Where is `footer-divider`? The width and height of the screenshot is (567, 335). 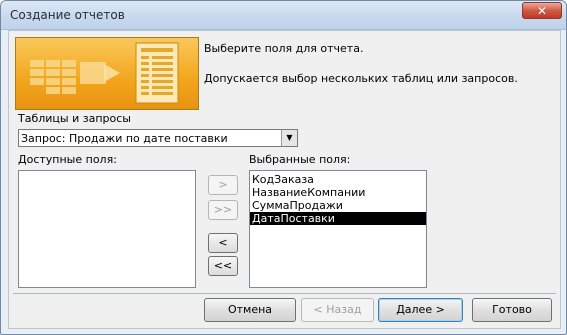 footer-divider is located at coordinates (284, 293).